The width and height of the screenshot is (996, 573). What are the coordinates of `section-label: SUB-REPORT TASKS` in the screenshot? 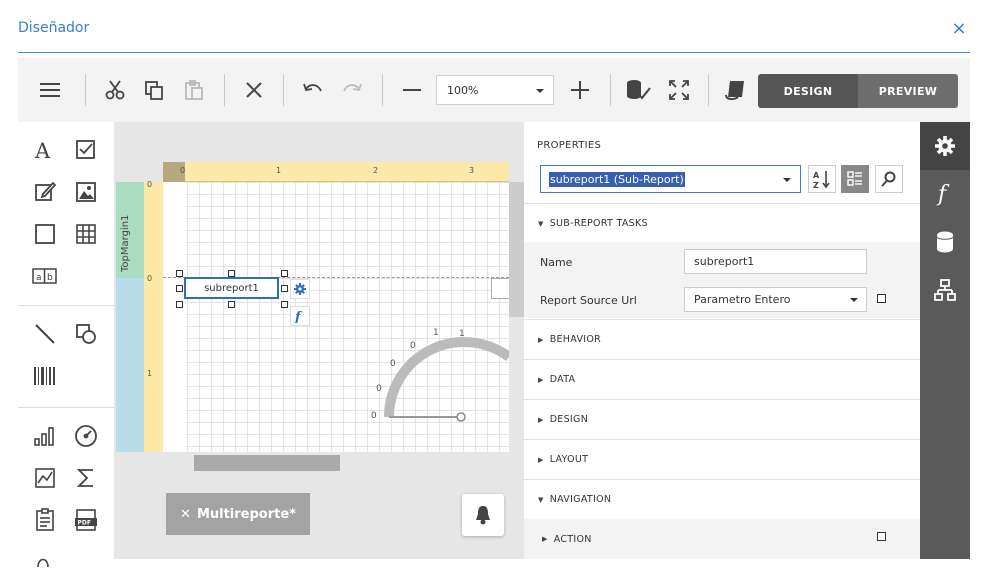 It's located at (598, 223).